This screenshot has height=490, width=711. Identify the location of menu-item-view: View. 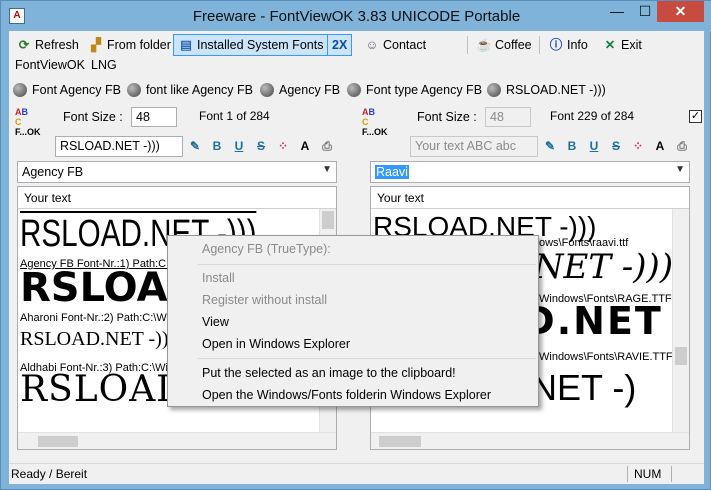
(353, 322).